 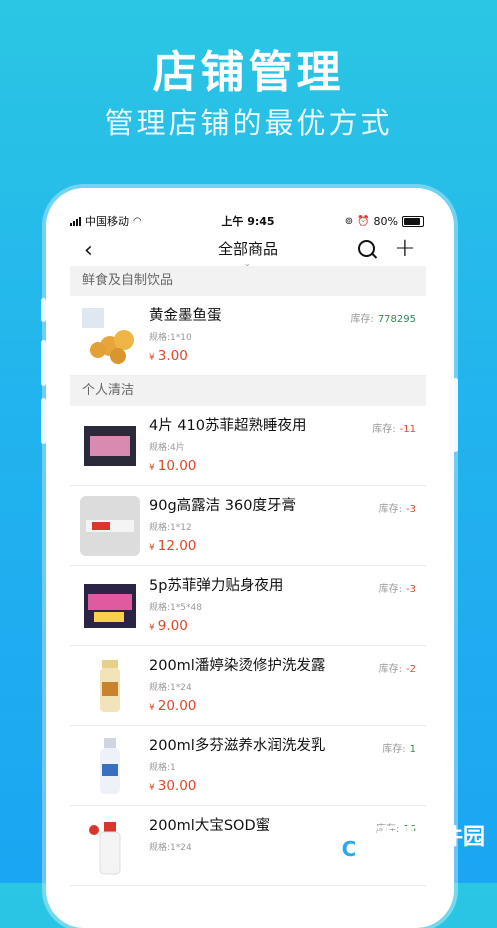 I want to click on search-icon, so click(x=366, y=248).